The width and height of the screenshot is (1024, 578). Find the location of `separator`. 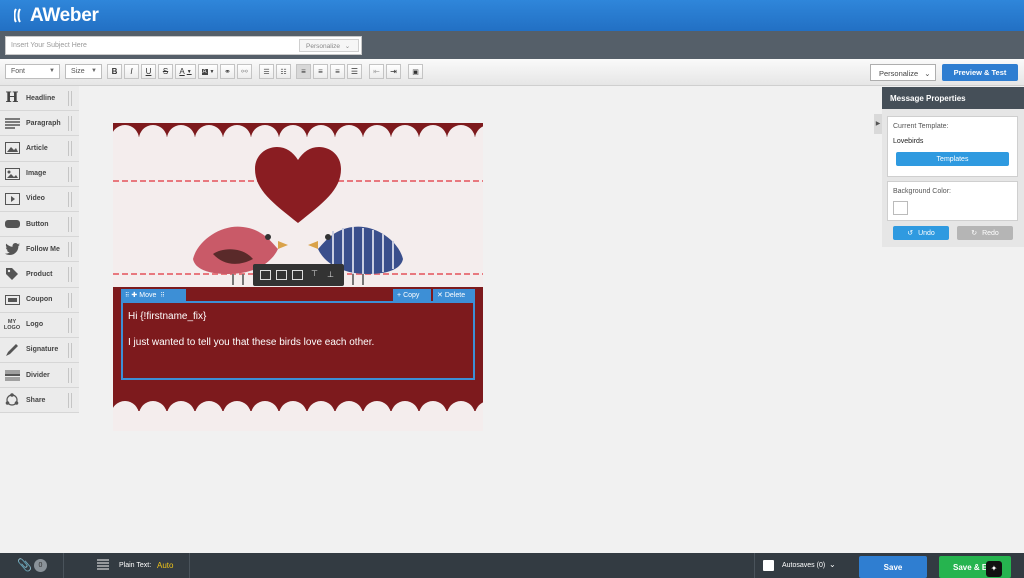

separator is located at coordinates (754, 565).